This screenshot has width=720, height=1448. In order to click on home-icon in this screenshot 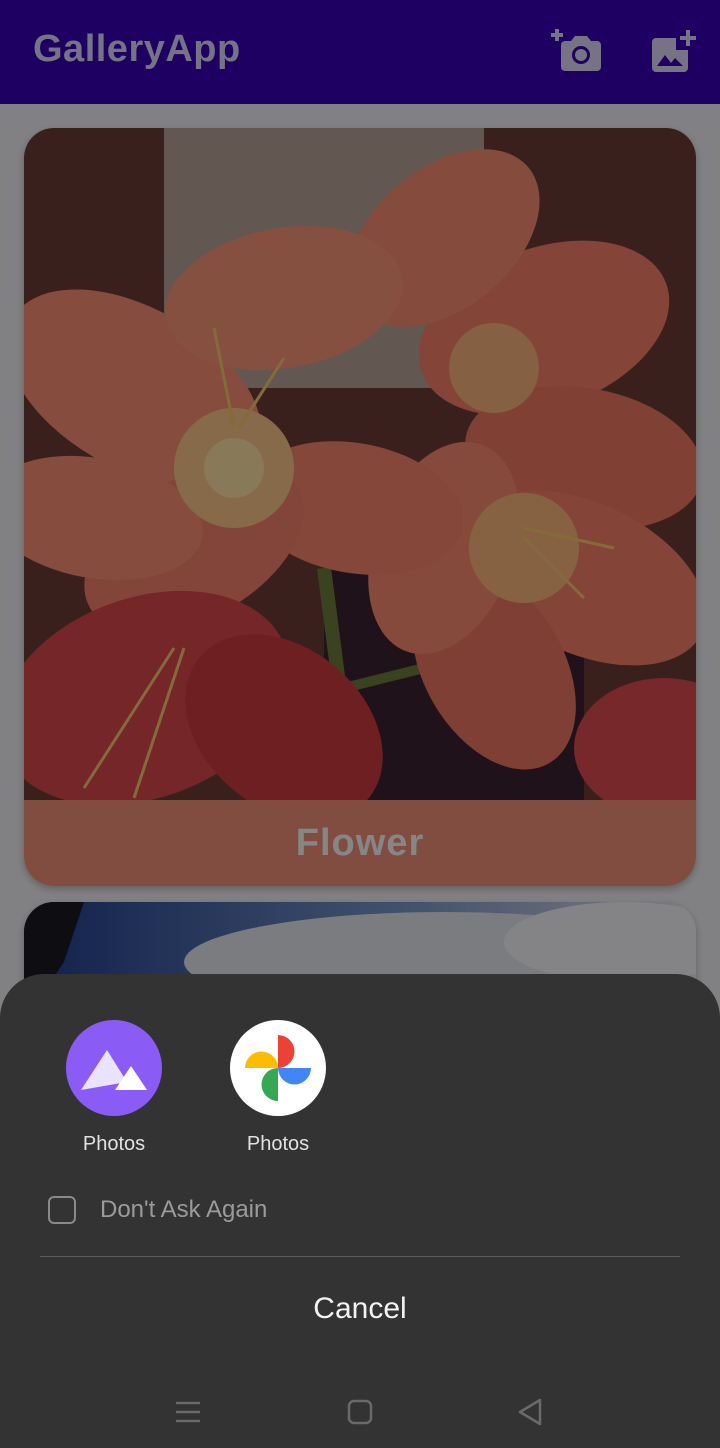, I will do `click(360, 1412)`.